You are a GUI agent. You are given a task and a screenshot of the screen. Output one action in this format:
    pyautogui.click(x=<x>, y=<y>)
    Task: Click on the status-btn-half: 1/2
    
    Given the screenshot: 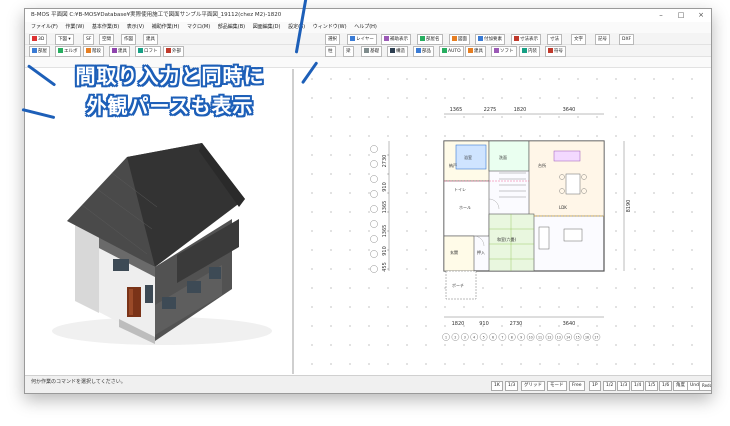 What is the action you would take?
    pyautogui.click(x=610, y=386)
    